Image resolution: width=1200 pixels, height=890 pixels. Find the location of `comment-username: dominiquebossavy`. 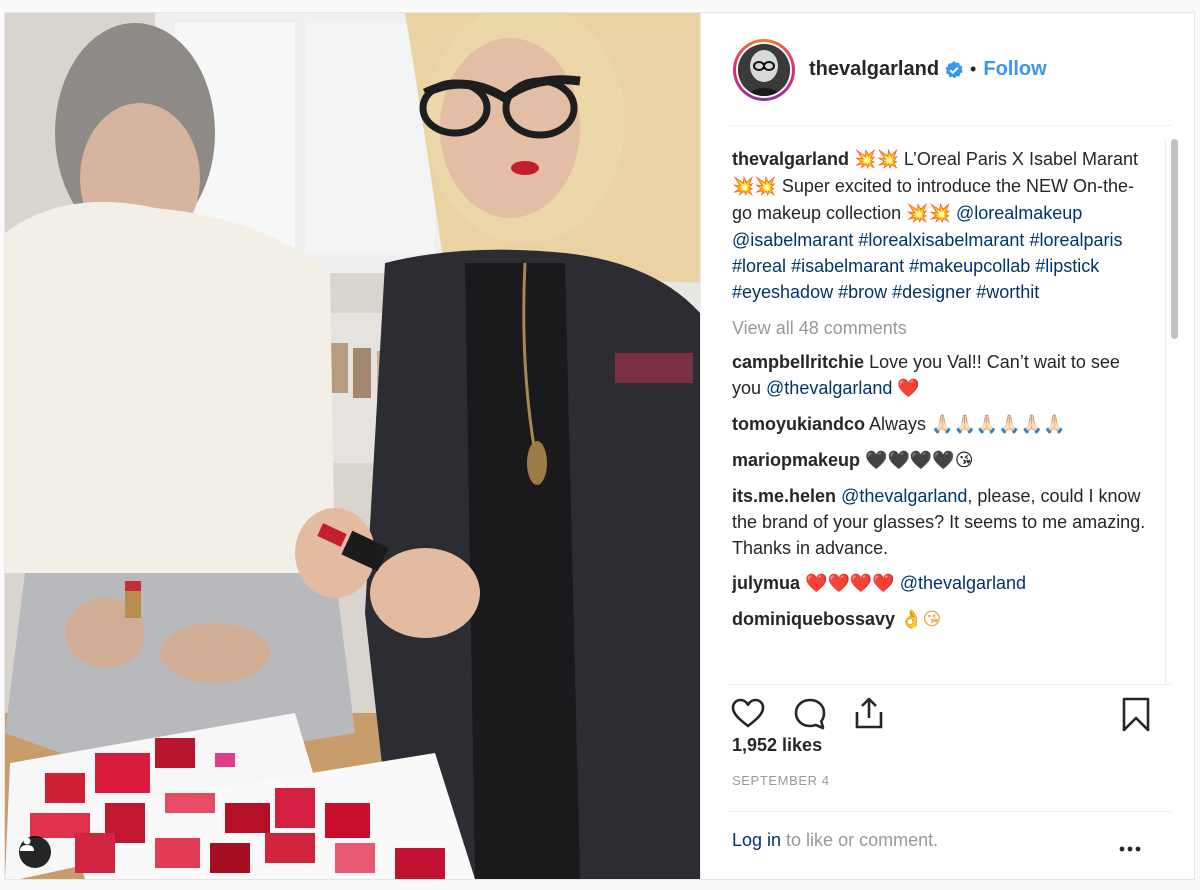

comment-username: dominiquebossavy is located at coordinates (813, 619).